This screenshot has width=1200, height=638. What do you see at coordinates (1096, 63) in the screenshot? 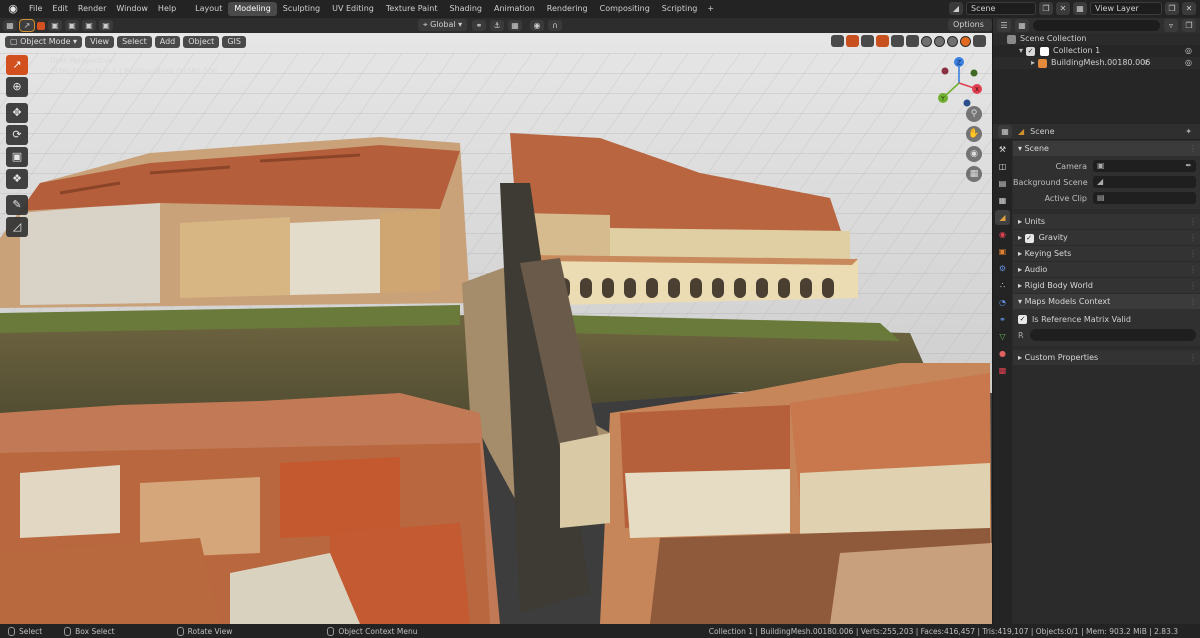
I see `outliner-row-building-mesh: ▸ BuildingMesh.00180.006 ▿ ◎` at bounding box center [1096, 63].